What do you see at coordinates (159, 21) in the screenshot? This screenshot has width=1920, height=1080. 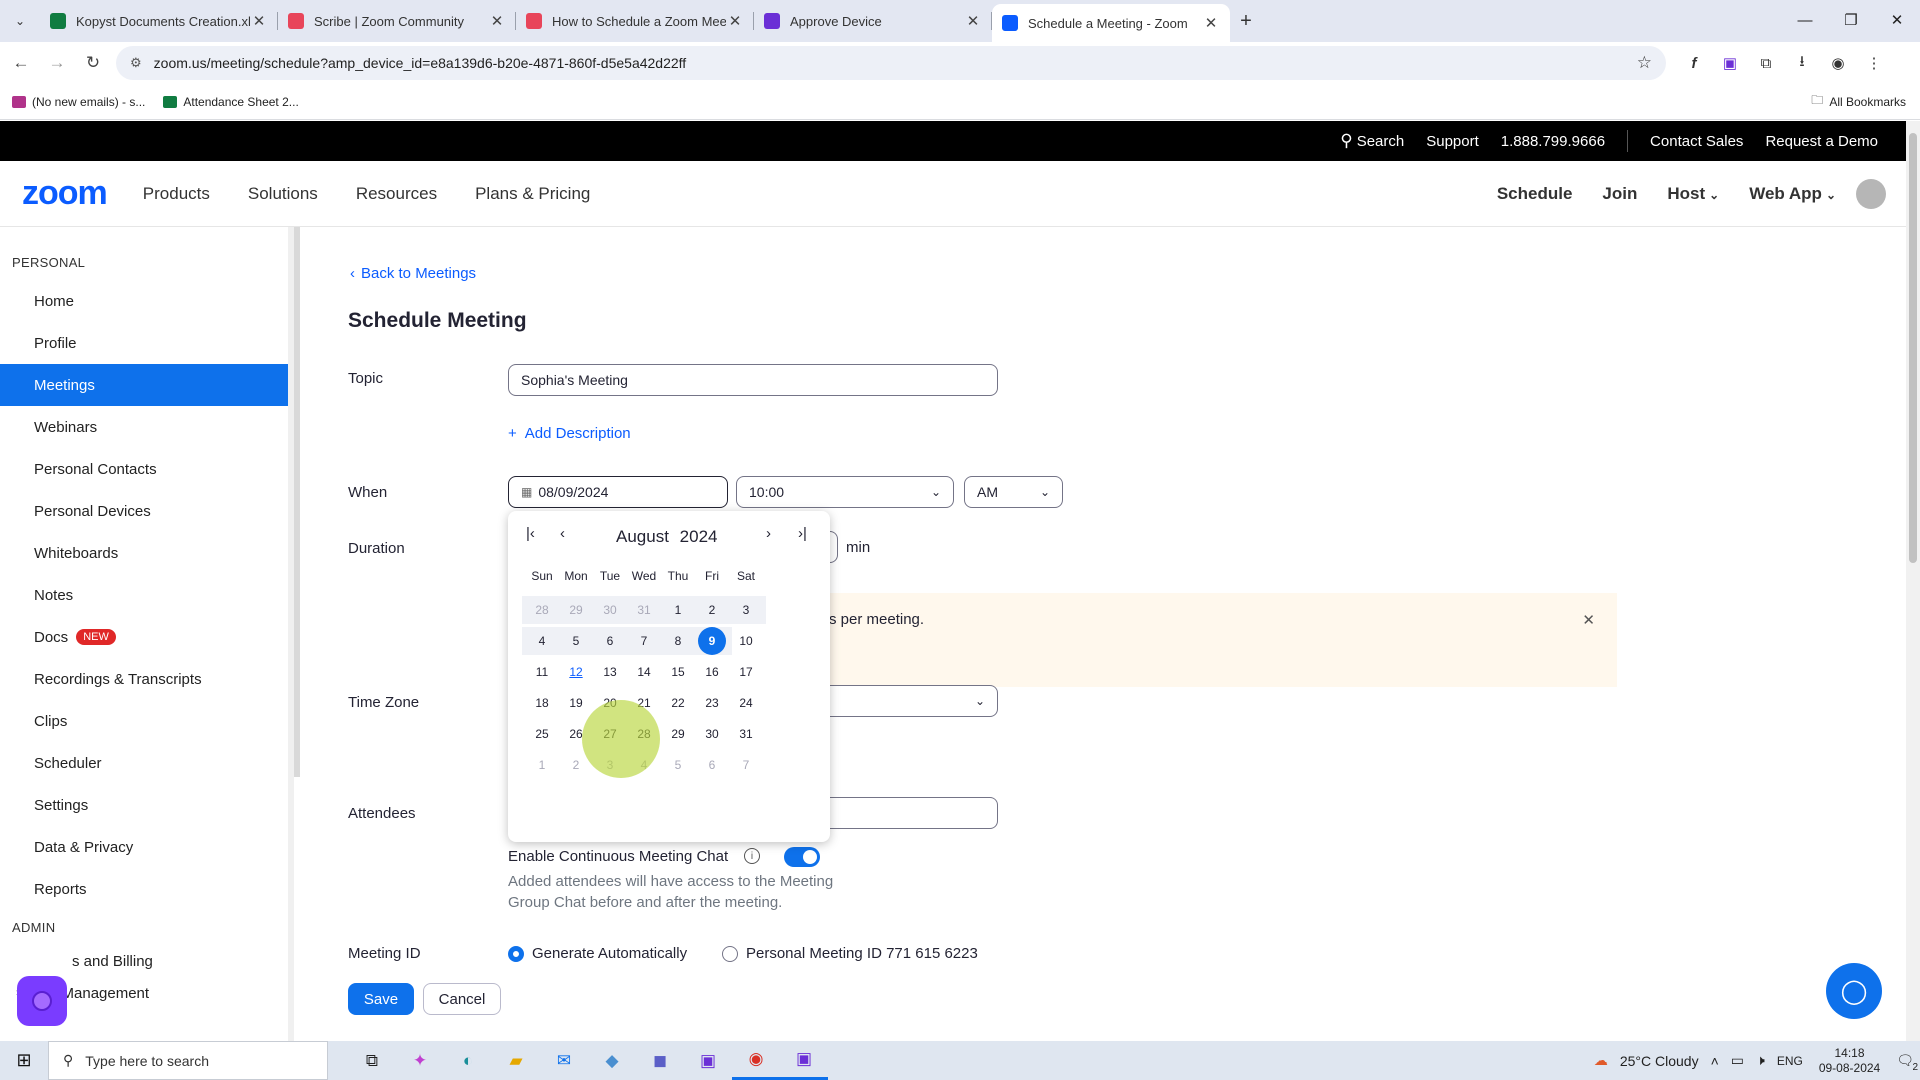 I see `browser-tab: Kopyst Documents Creation.xlsx ✕` at bounding box center [159, 21].